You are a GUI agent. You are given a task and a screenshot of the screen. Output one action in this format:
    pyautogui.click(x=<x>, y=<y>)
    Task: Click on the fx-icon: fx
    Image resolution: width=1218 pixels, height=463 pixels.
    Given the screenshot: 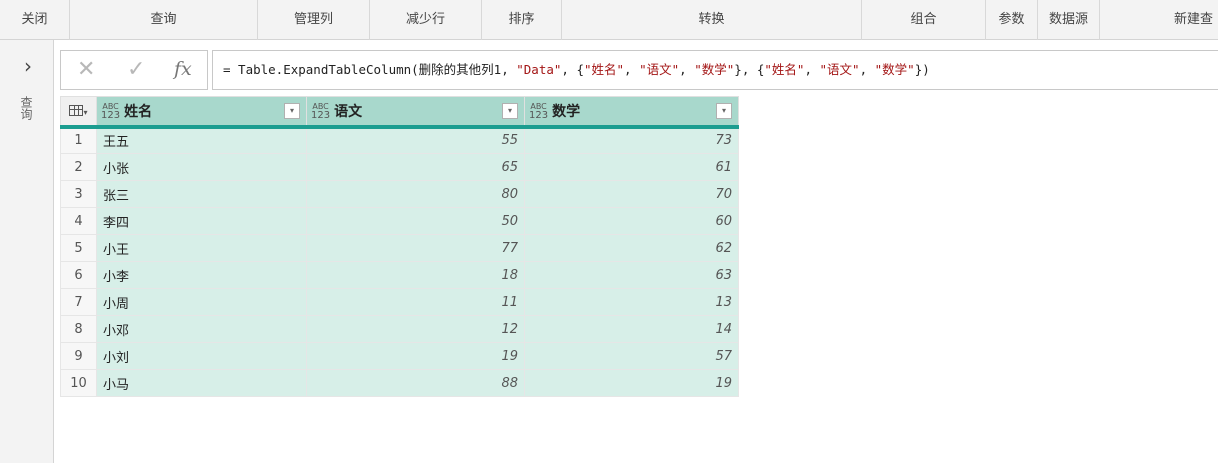 What is the action you would take?
    pyautogui.click(x=183, y=69)
    